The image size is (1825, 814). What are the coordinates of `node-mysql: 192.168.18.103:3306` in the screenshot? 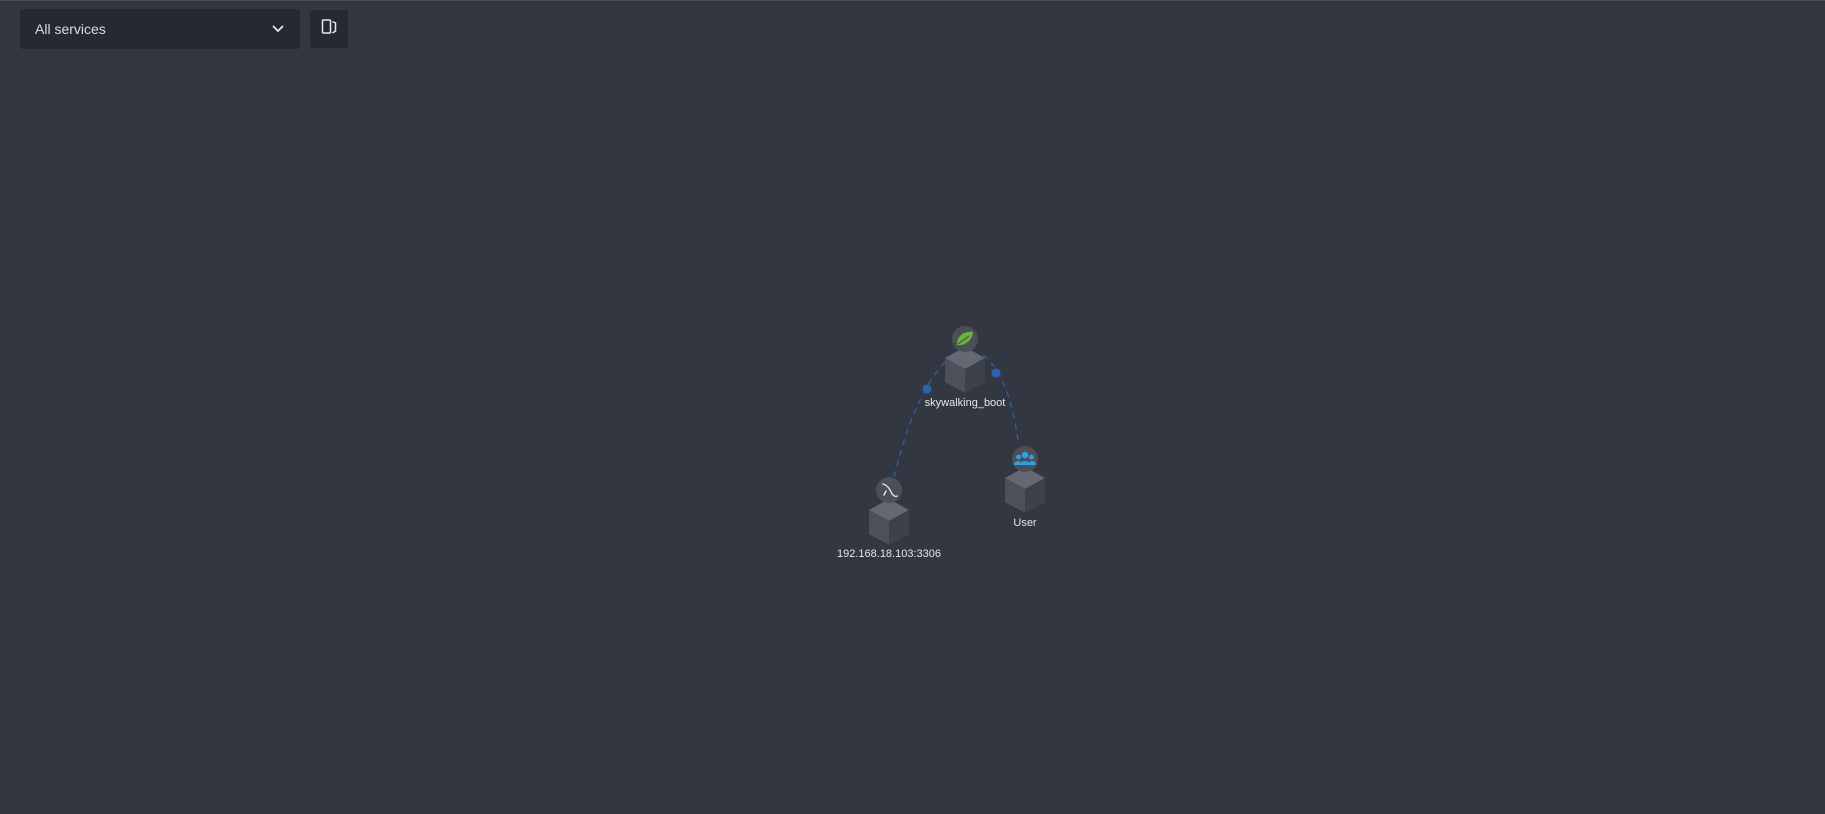 It's located at (889, 518).